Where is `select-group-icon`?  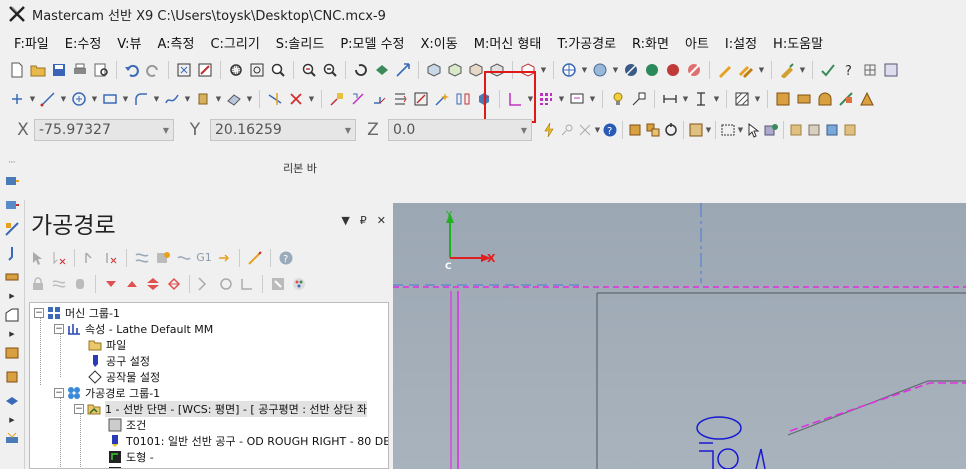 select-group-icon is located at coordinates (653, 130).